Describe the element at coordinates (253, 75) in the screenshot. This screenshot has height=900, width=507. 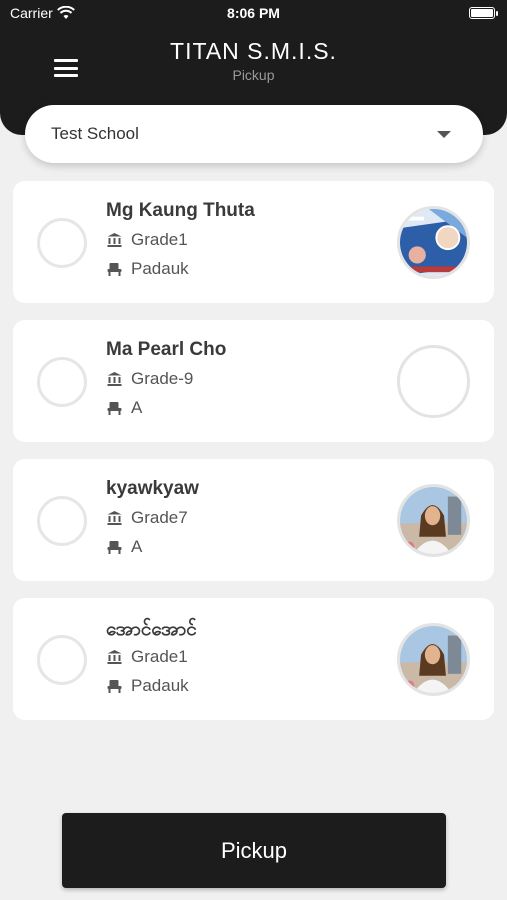
I see `page-subtitle: Pickup` at that location.